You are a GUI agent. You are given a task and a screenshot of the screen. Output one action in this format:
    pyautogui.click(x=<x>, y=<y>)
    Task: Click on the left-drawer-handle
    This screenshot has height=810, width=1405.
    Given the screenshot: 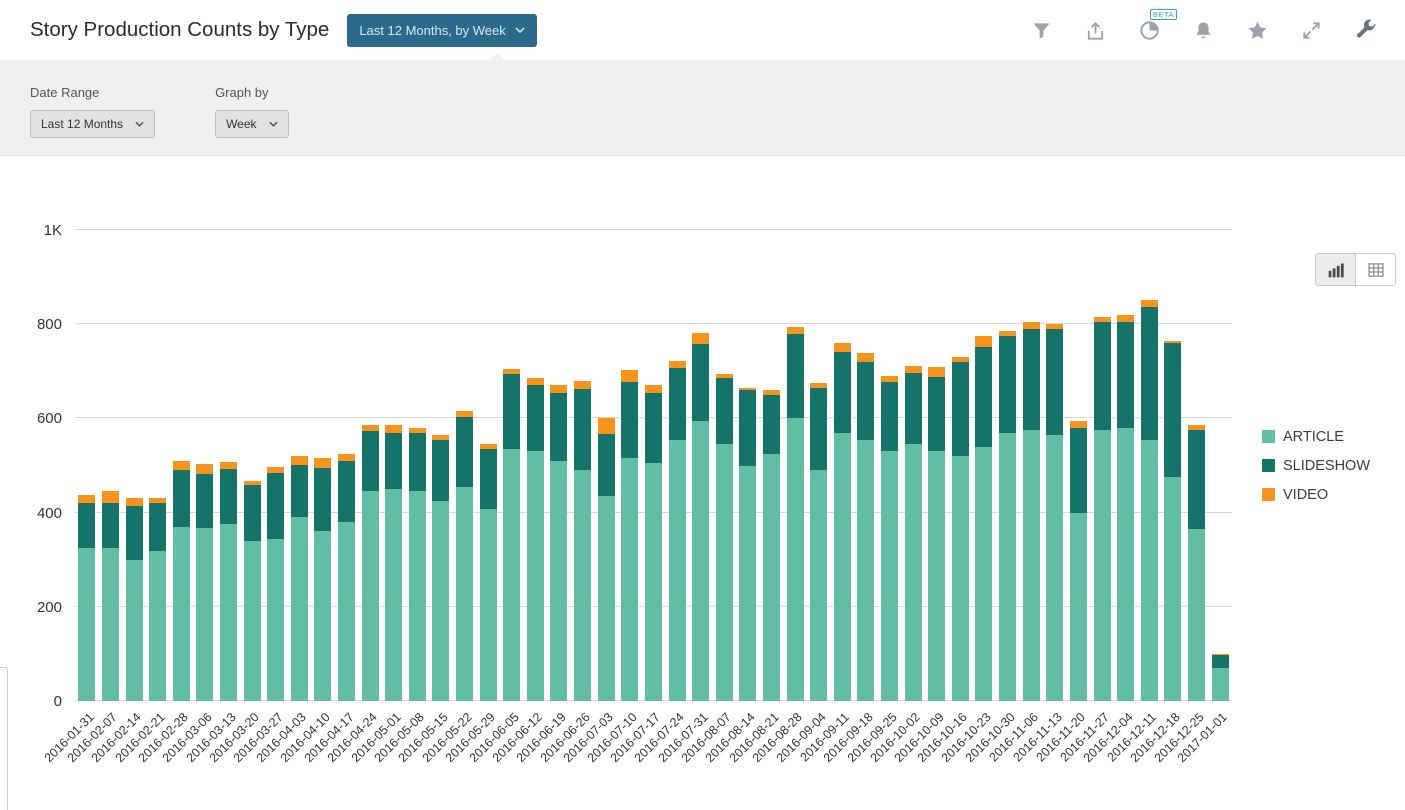 What is the action you would take?
    pyautogui.click(x=4, y=738)
    